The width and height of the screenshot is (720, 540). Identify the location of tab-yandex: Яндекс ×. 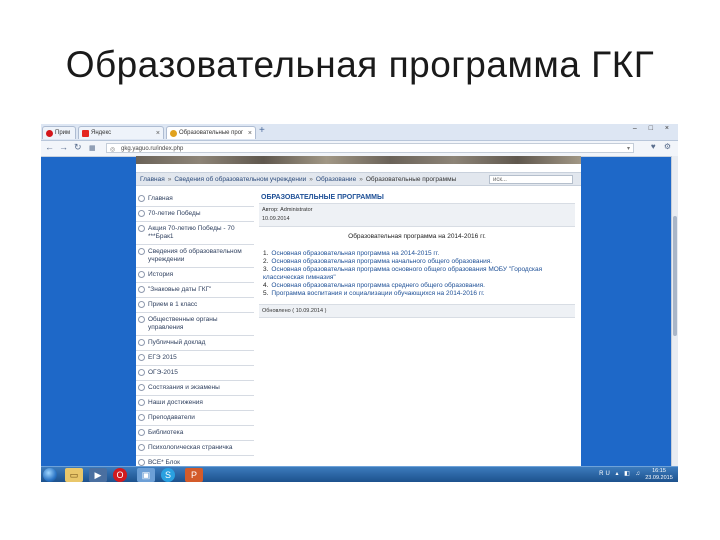
(121, 132).